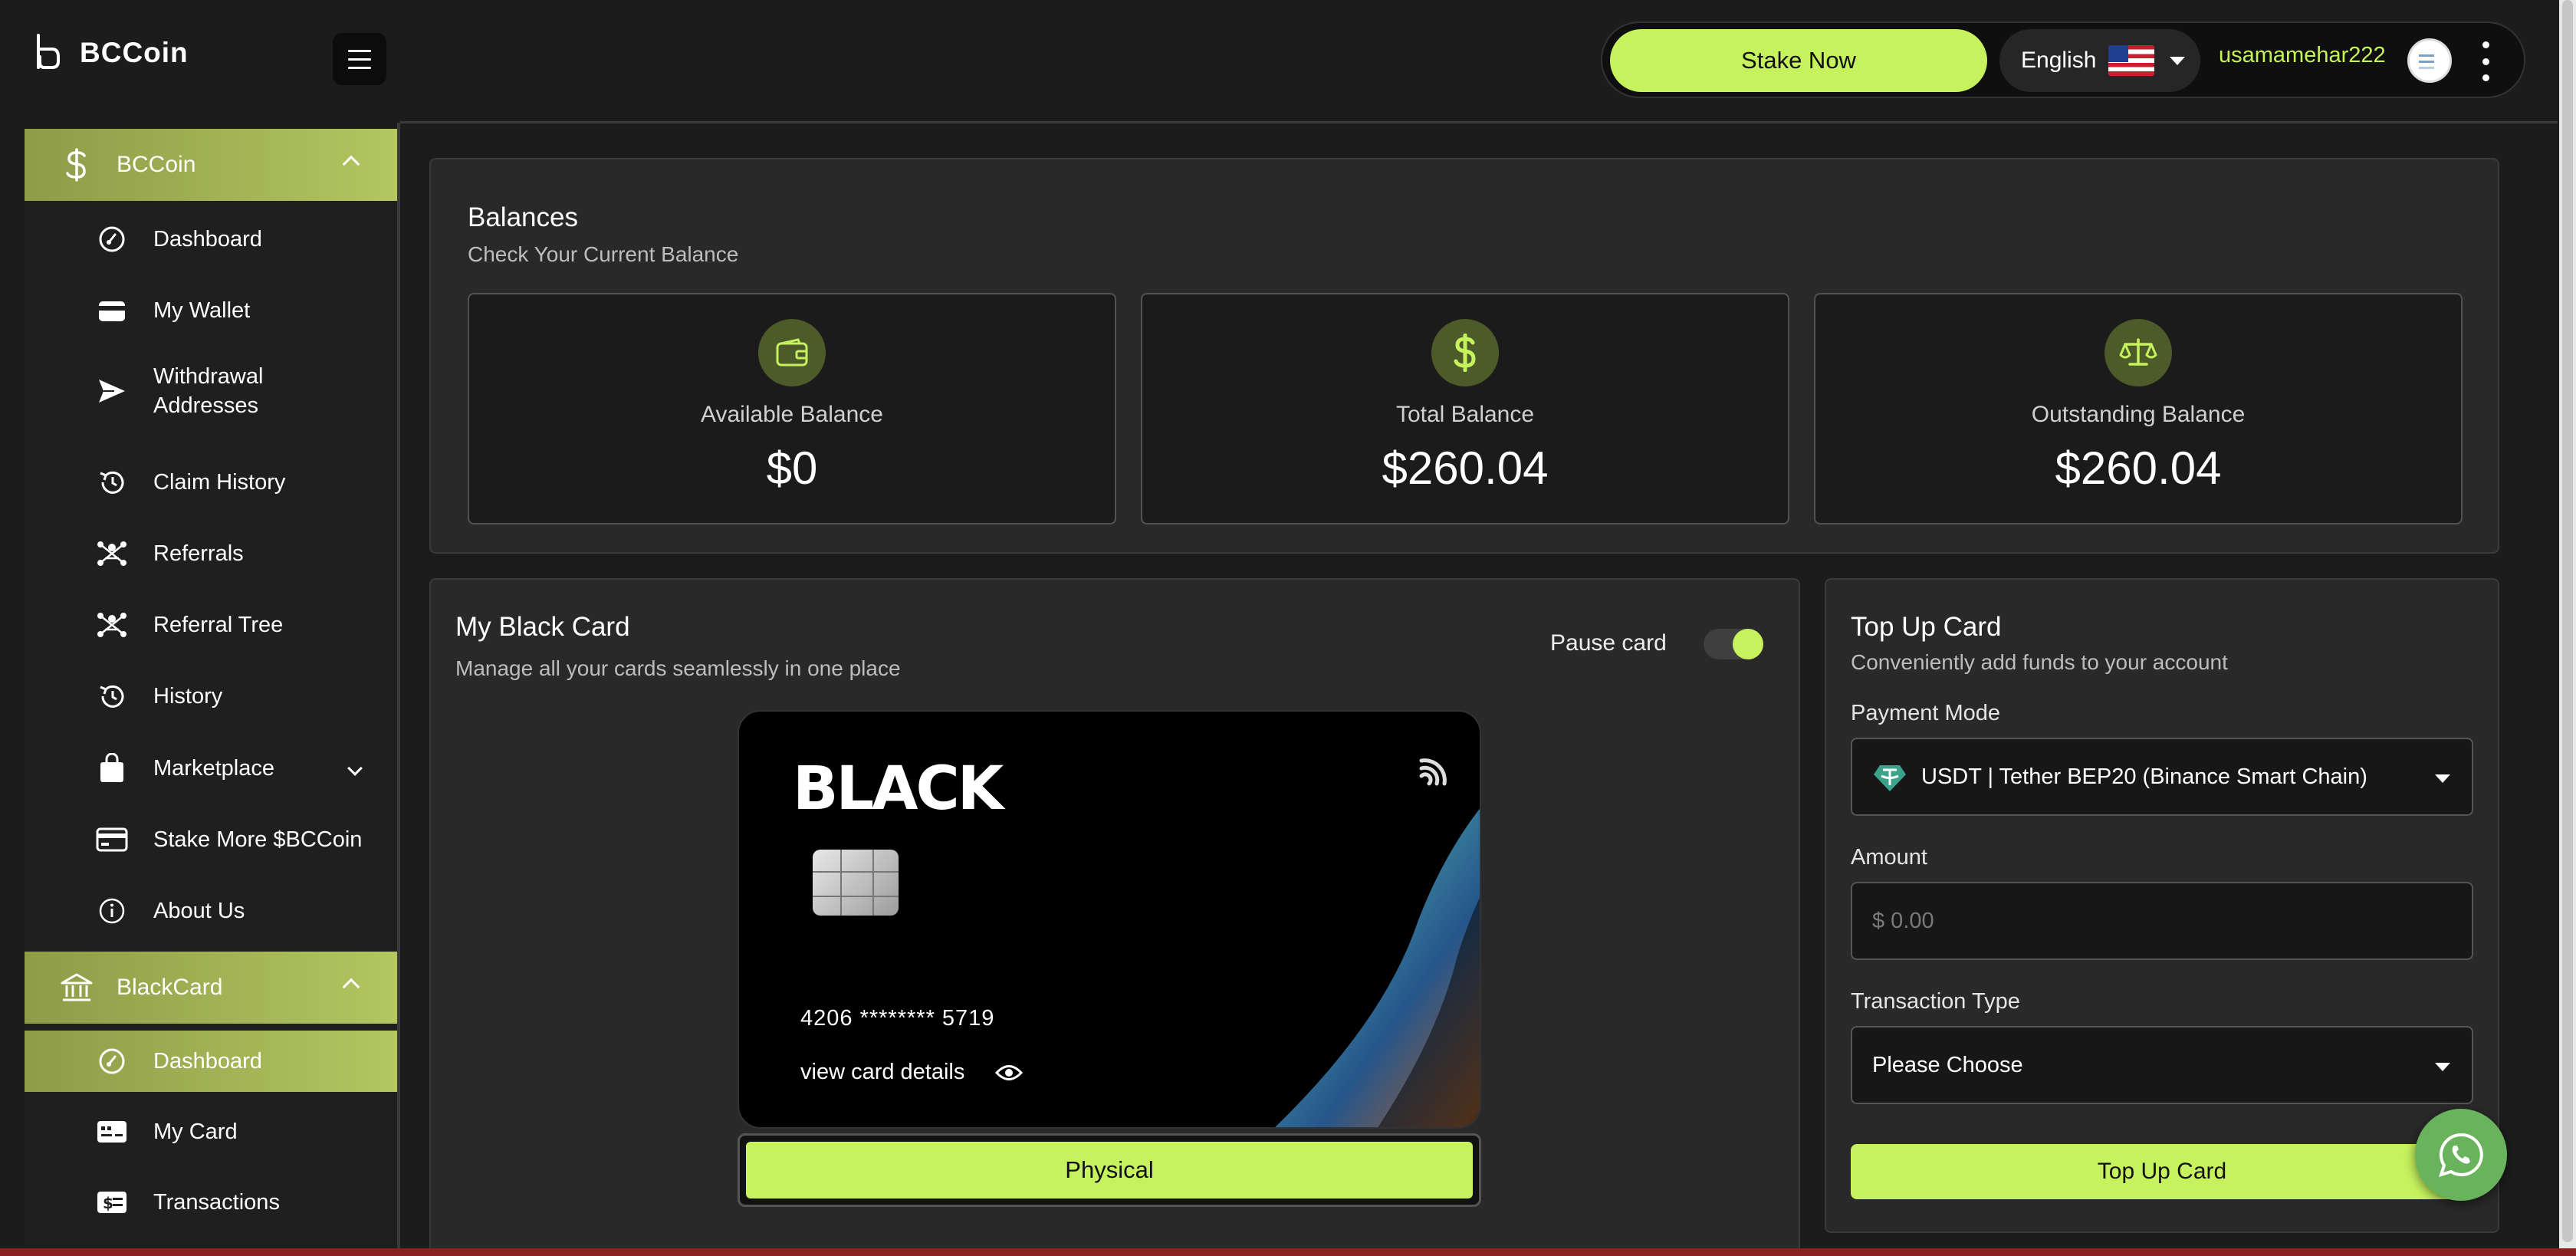 Image resolution: width=2576 pixels, height=1256 pixels. I want to click on credit-card-icon, so click(112, 840).